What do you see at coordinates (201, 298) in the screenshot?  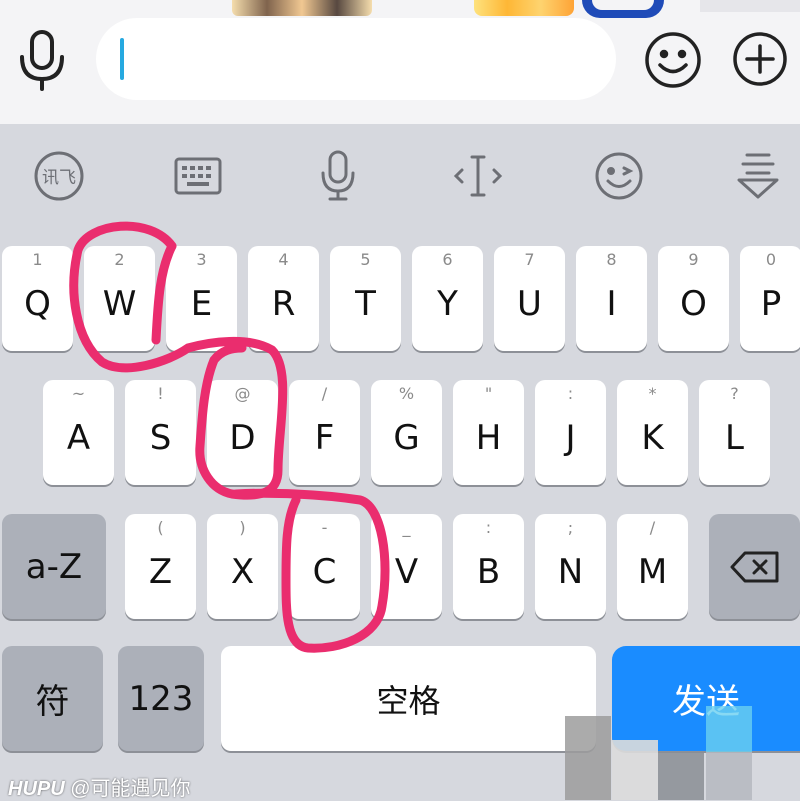 I see `key-e: 3E` at bounding box center [201, 298].